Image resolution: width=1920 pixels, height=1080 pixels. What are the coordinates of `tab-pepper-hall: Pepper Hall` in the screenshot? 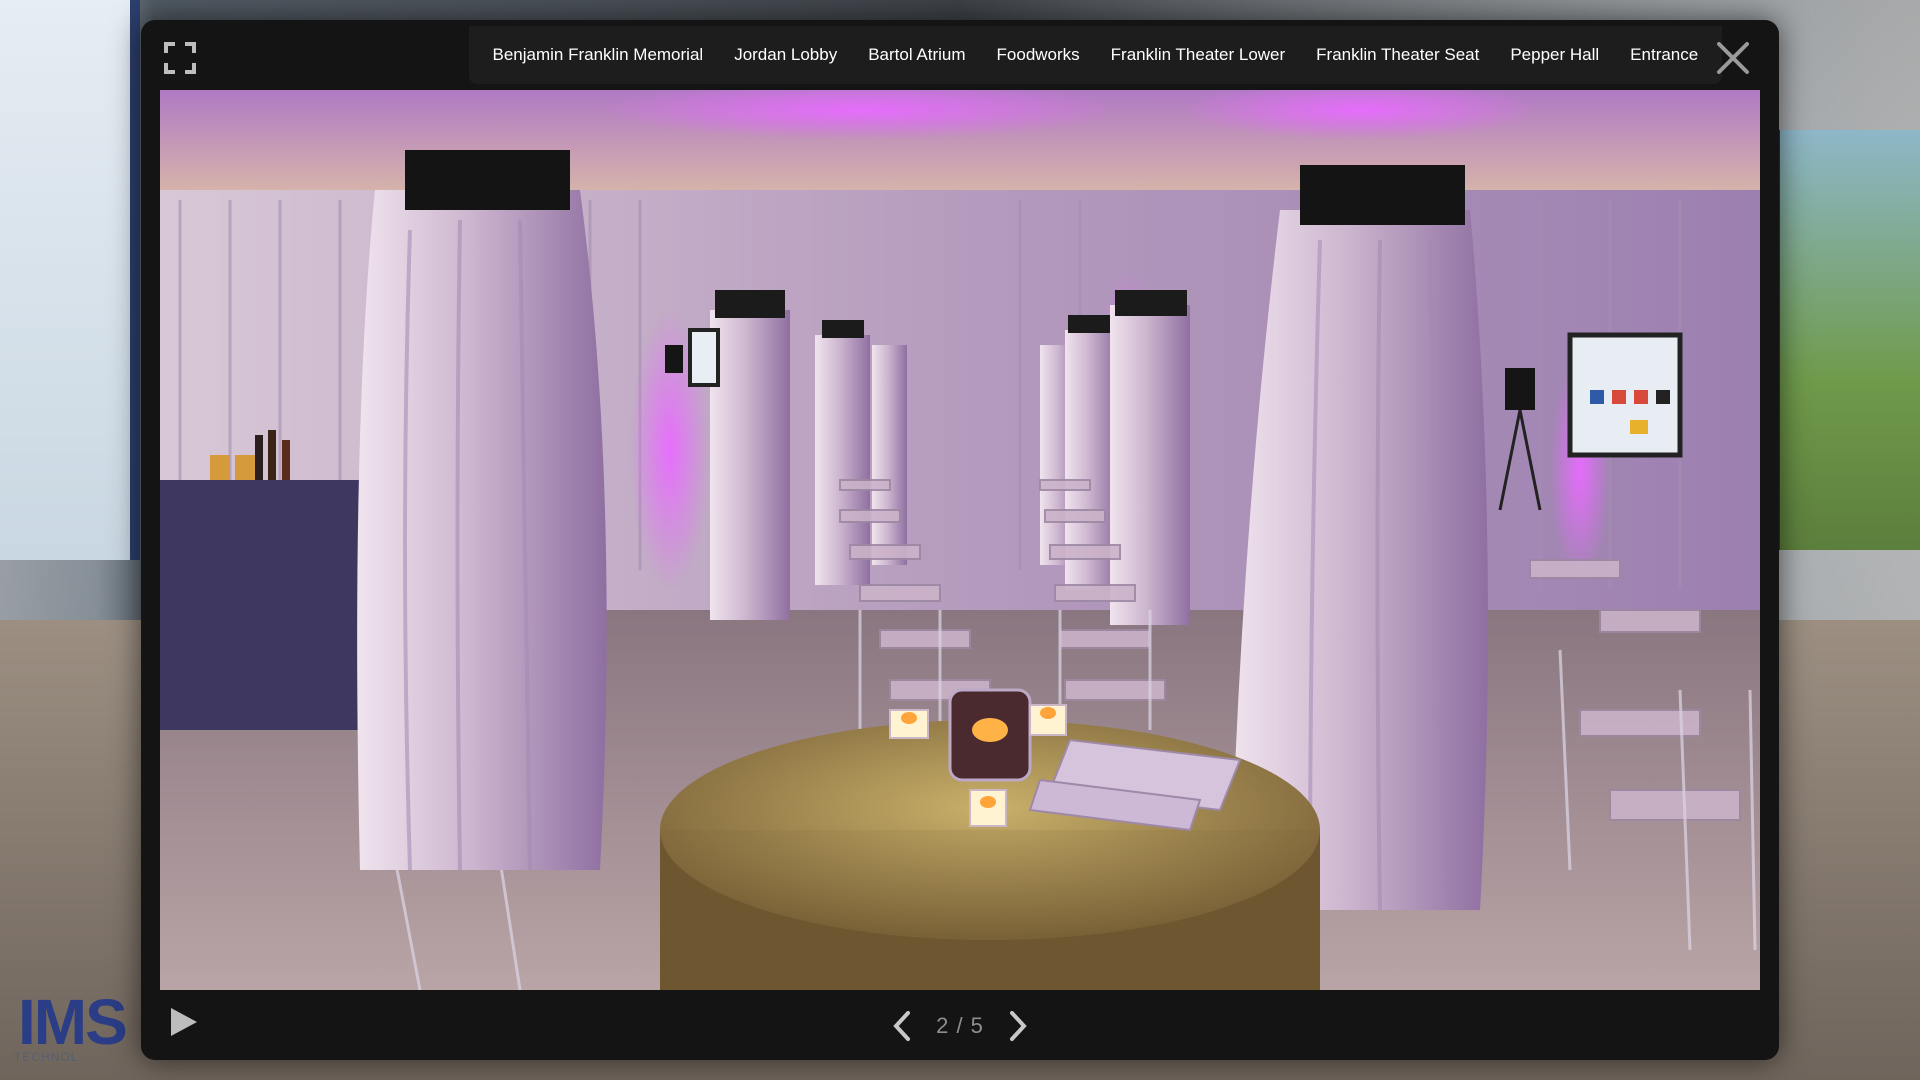 It's located at (1555, 55).